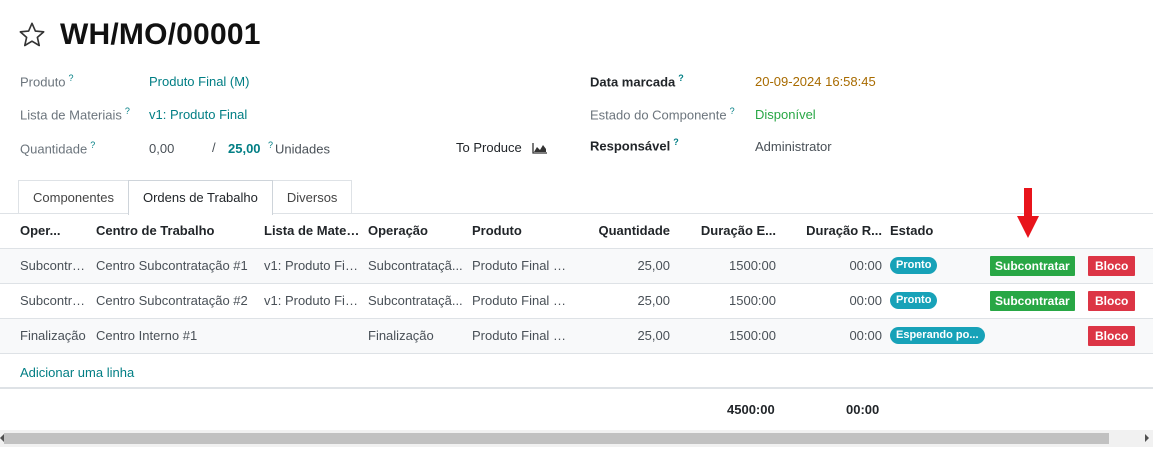 The image size is (1153, 451). I want to click on col-quantidade: Quantidade, so click(623, 231).